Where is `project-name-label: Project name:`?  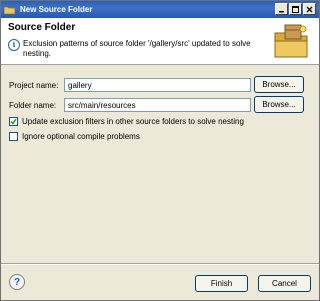 project-name-label: Project name: is located at coordinates (34, 85).